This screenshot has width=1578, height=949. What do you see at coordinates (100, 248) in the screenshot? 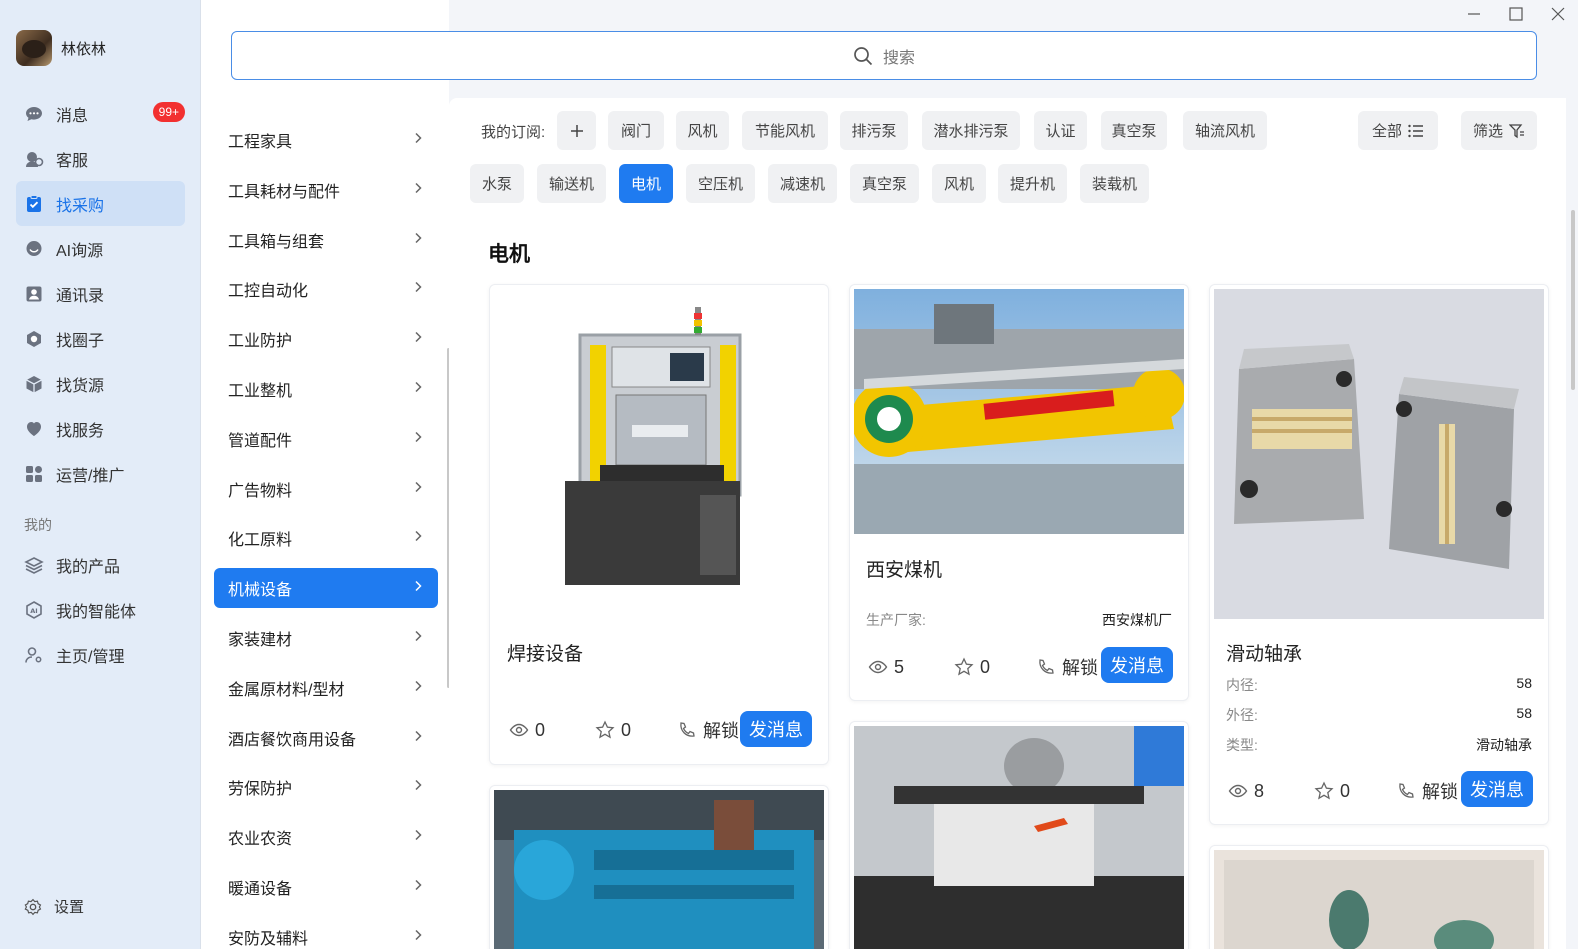
I see `nav-item-ai-sourcing: AI询源` at bounding box center [100, 248].